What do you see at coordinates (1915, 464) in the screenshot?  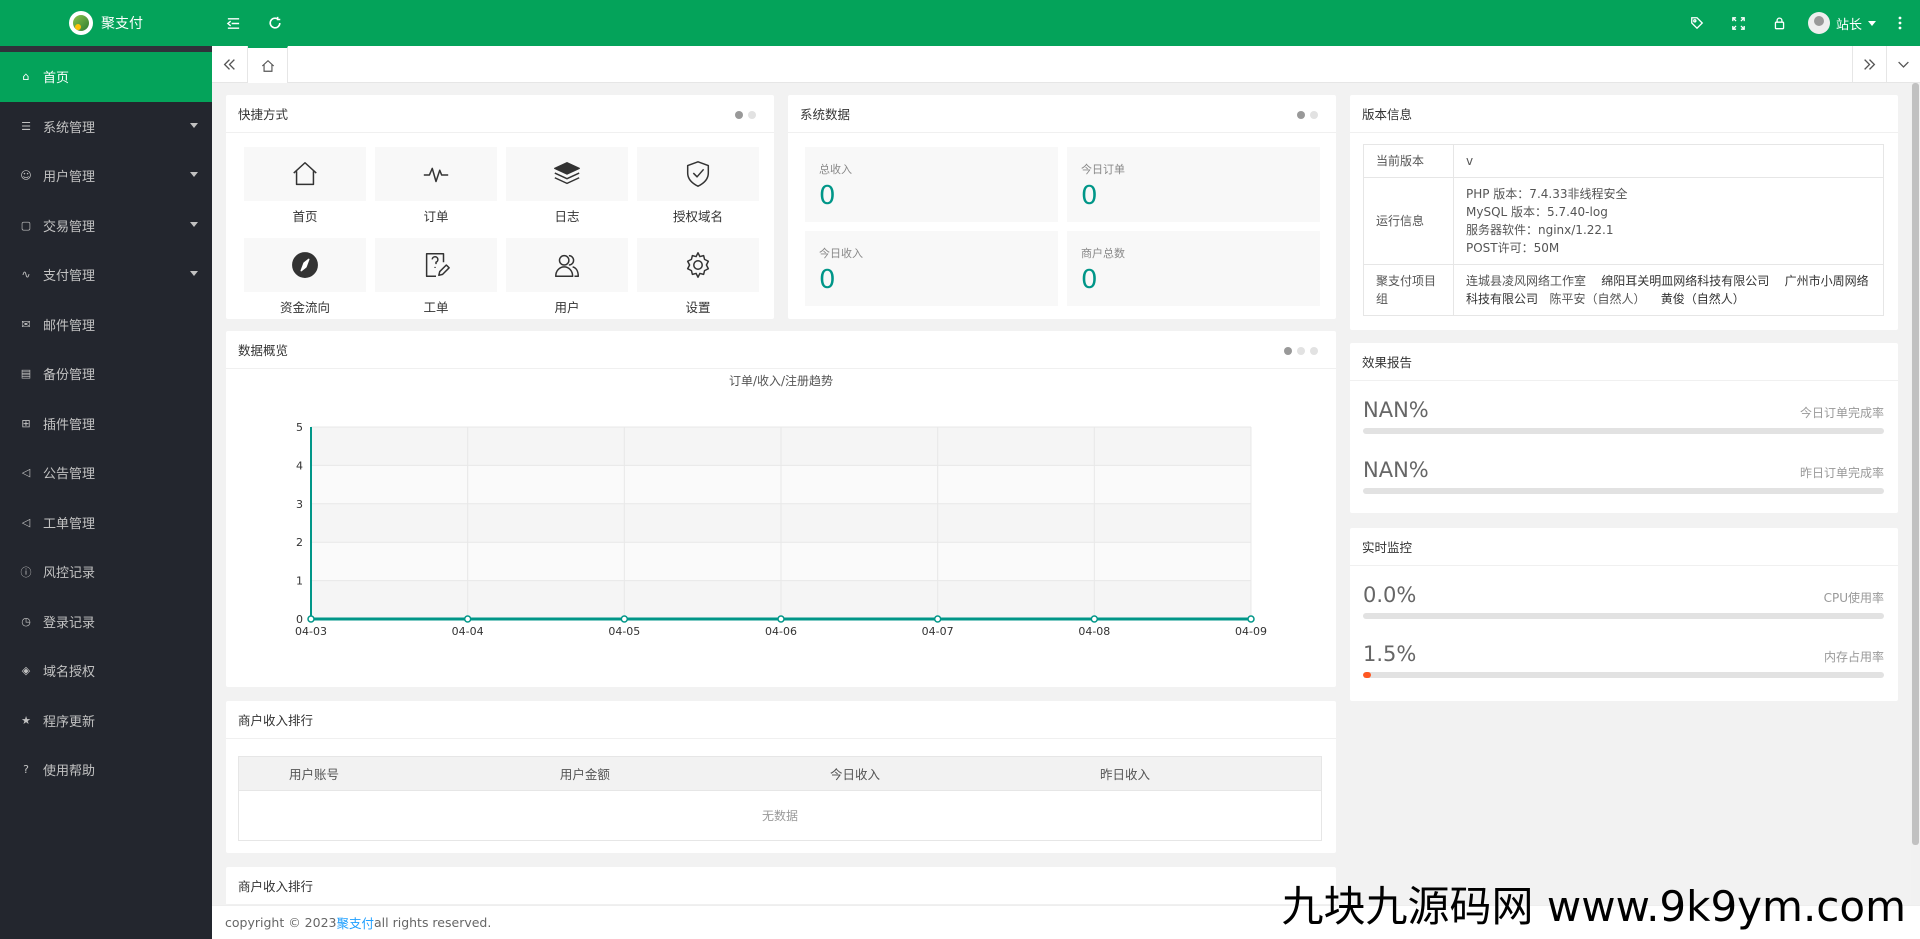 I see `scrollbar-thumb` at bounding box center [1915, 464].